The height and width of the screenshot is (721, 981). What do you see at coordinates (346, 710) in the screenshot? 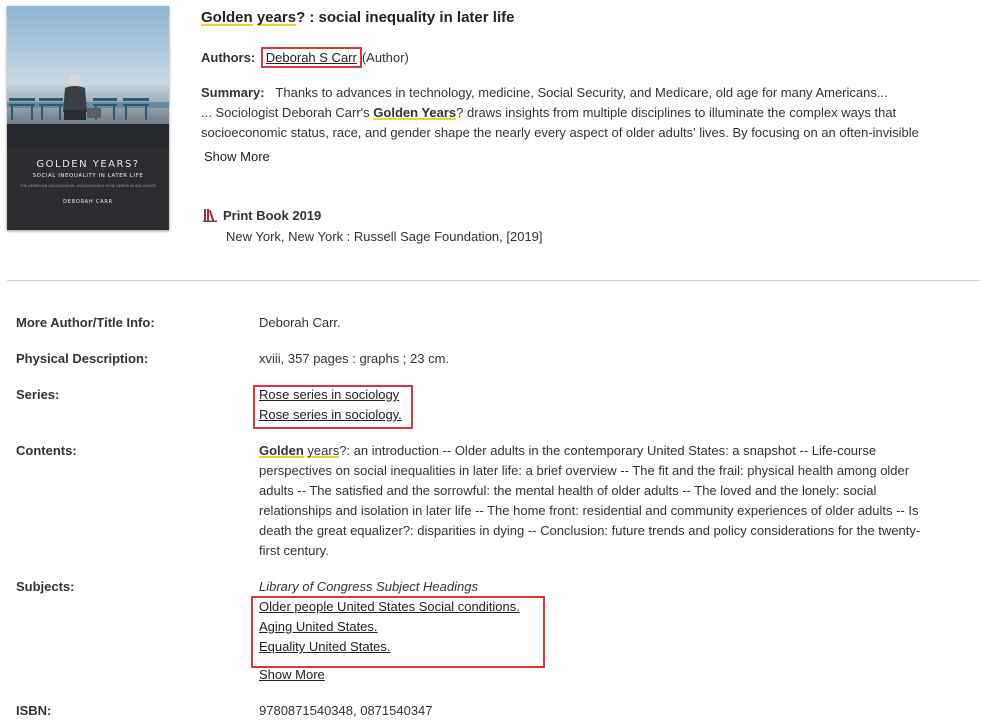
I see `isbn-value: 9780871540348, 0871540347` at bounding box center [346, 710].